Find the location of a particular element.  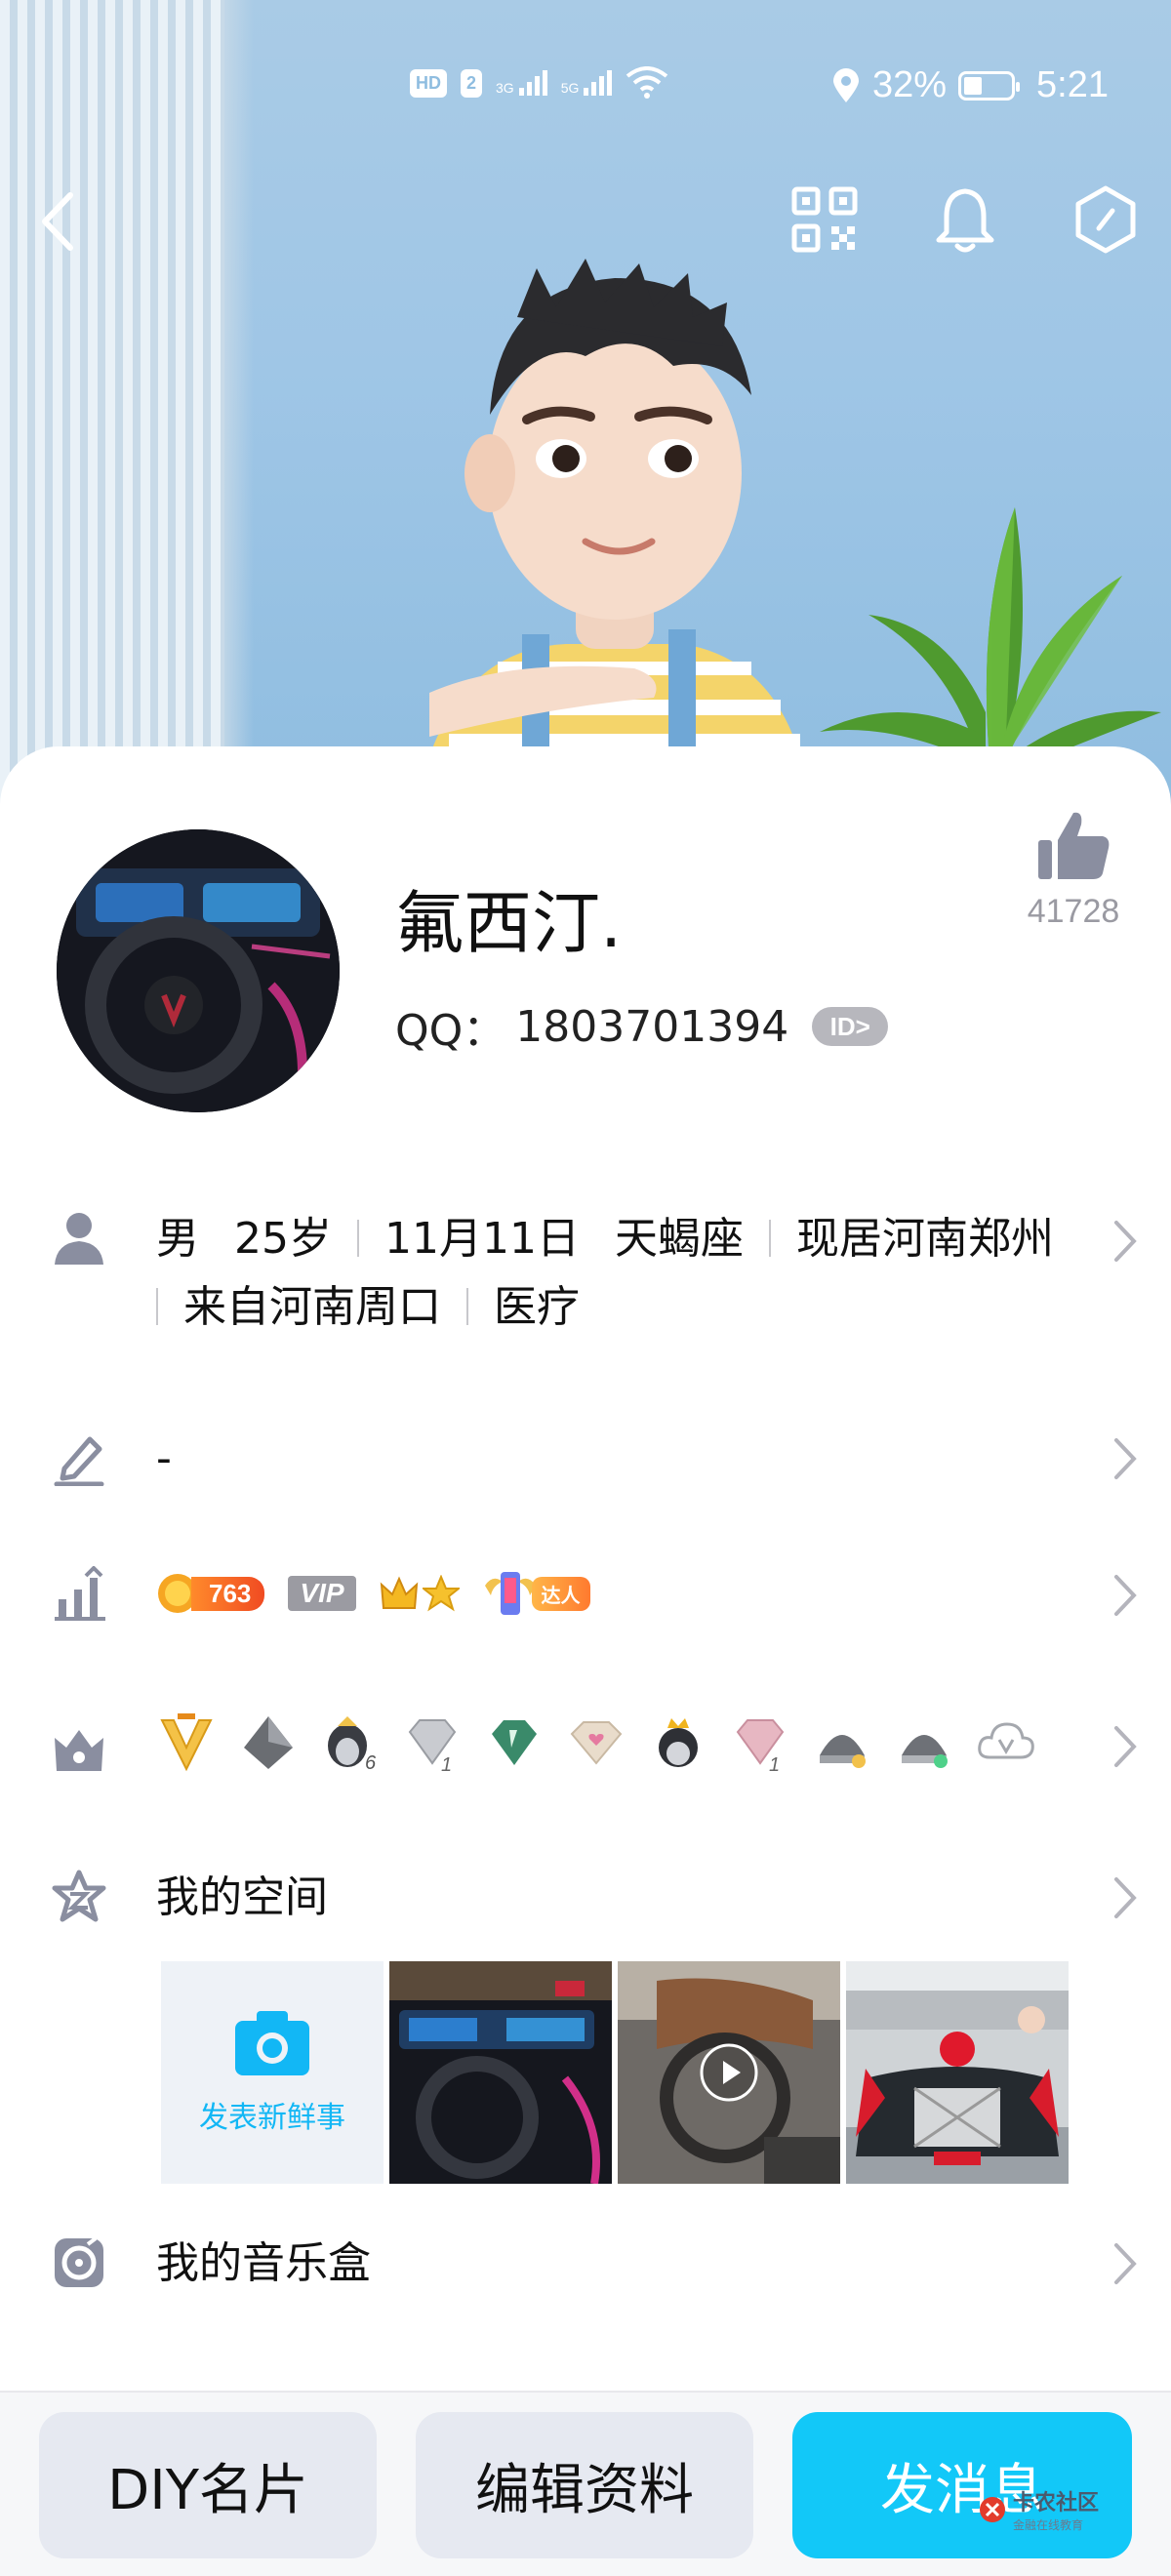

crown-star-badge is located at coordinates (420, 1593).